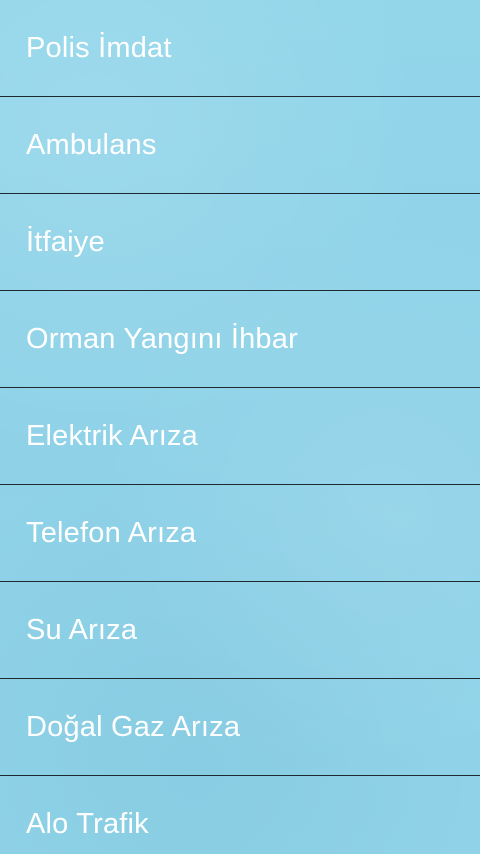 The width and height of the screenshot is (480, 854). I want to click on list-item-label: Telefon Arıza, so click(111, 532).